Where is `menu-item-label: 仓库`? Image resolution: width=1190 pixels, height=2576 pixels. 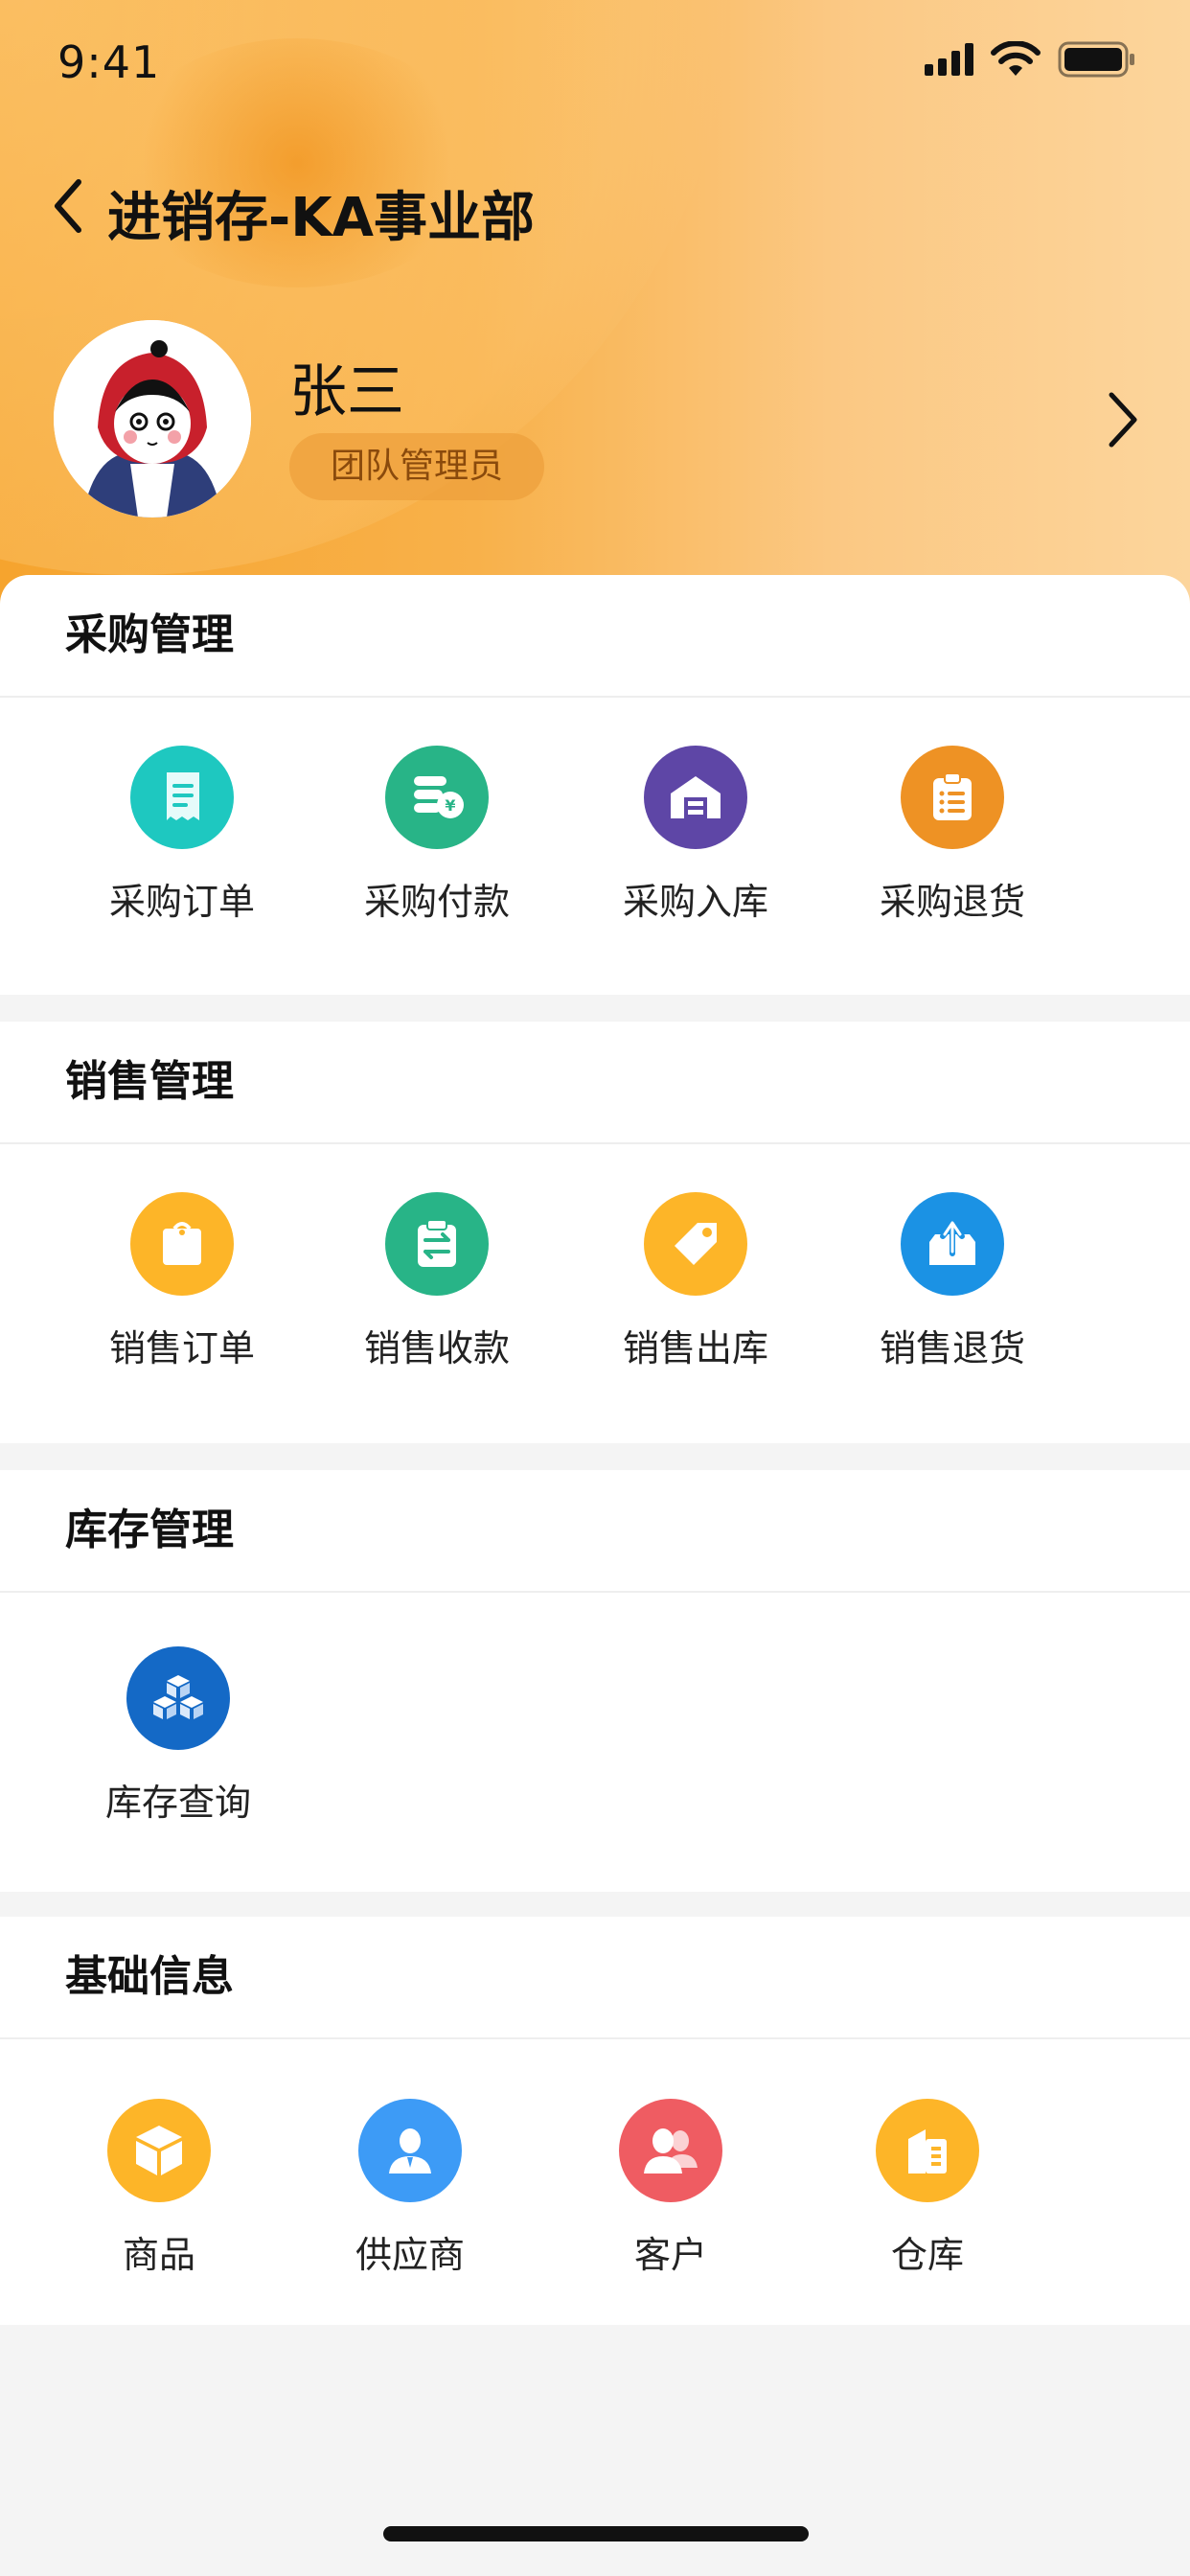
menu-item-label: 仓库 is located at coordinates (927, 2255).